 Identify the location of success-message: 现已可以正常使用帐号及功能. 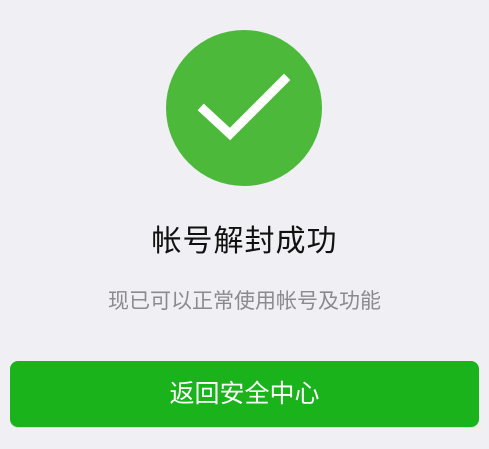
(244, 301).